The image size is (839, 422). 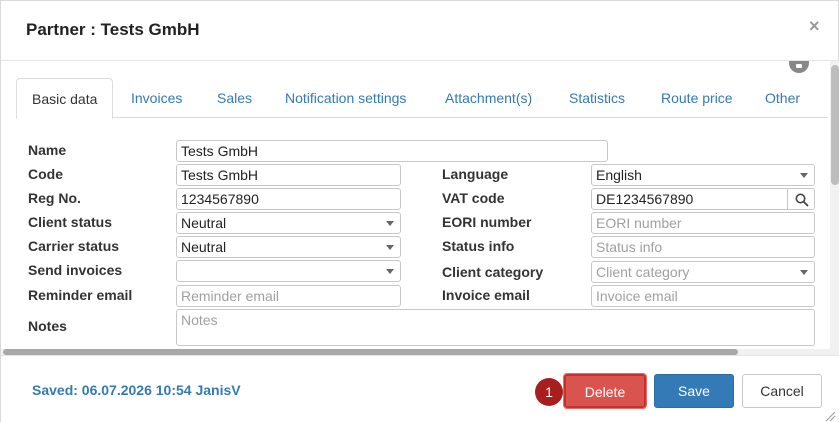 I want to click on vat-code-label: VAT code, so click(x=473, y=198).